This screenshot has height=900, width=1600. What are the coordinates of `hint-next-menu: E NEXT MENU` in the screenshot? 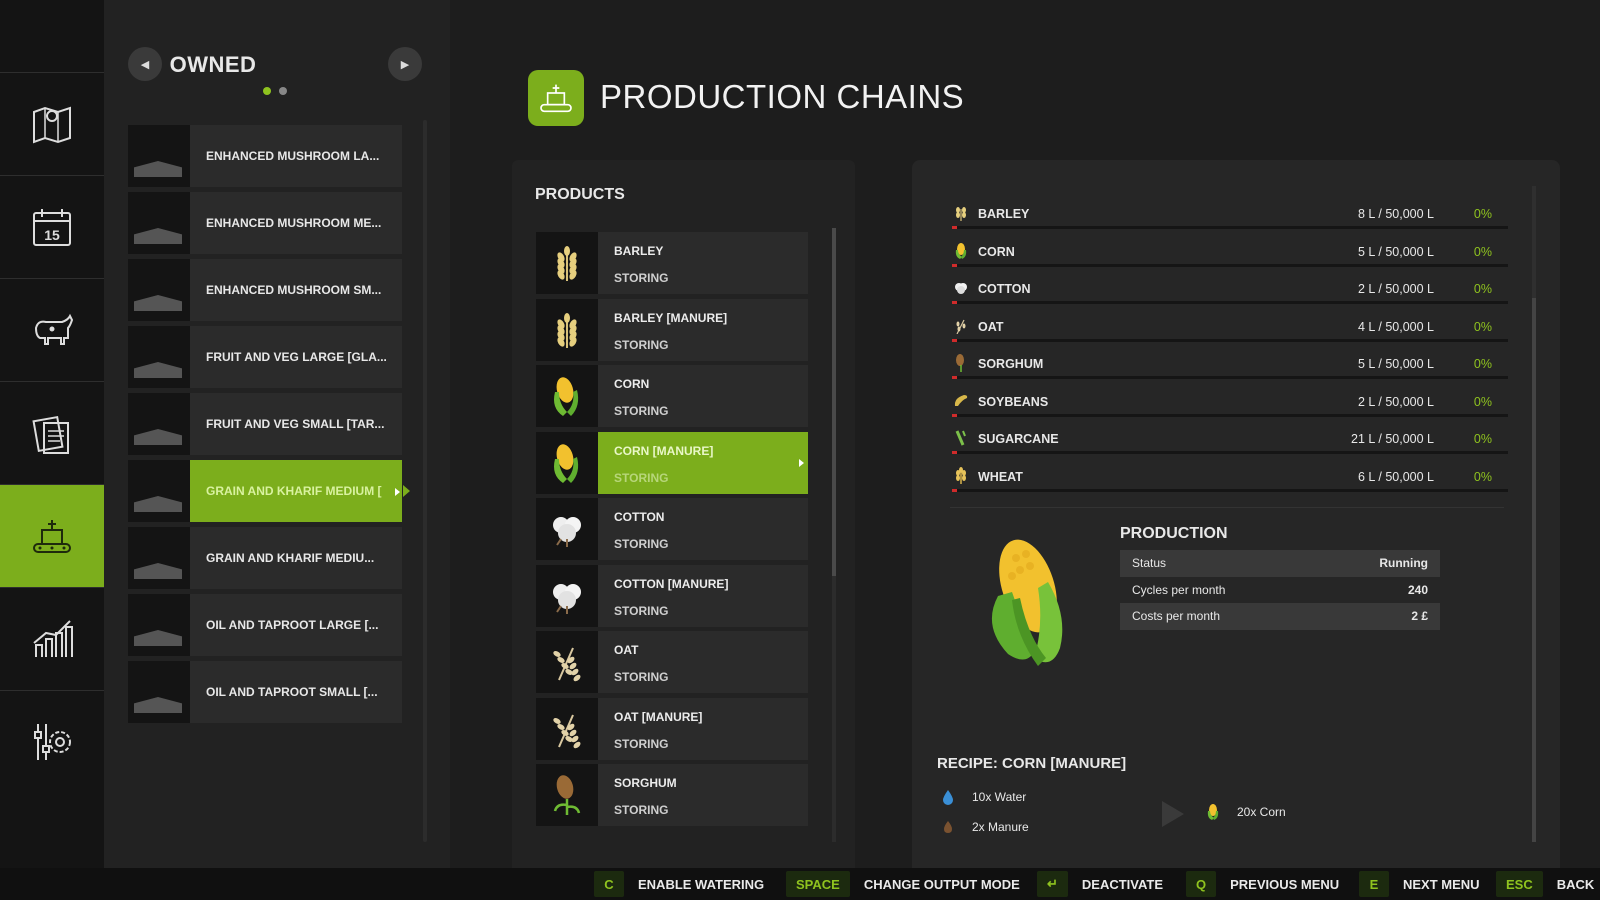 It's located at (1419, 884).